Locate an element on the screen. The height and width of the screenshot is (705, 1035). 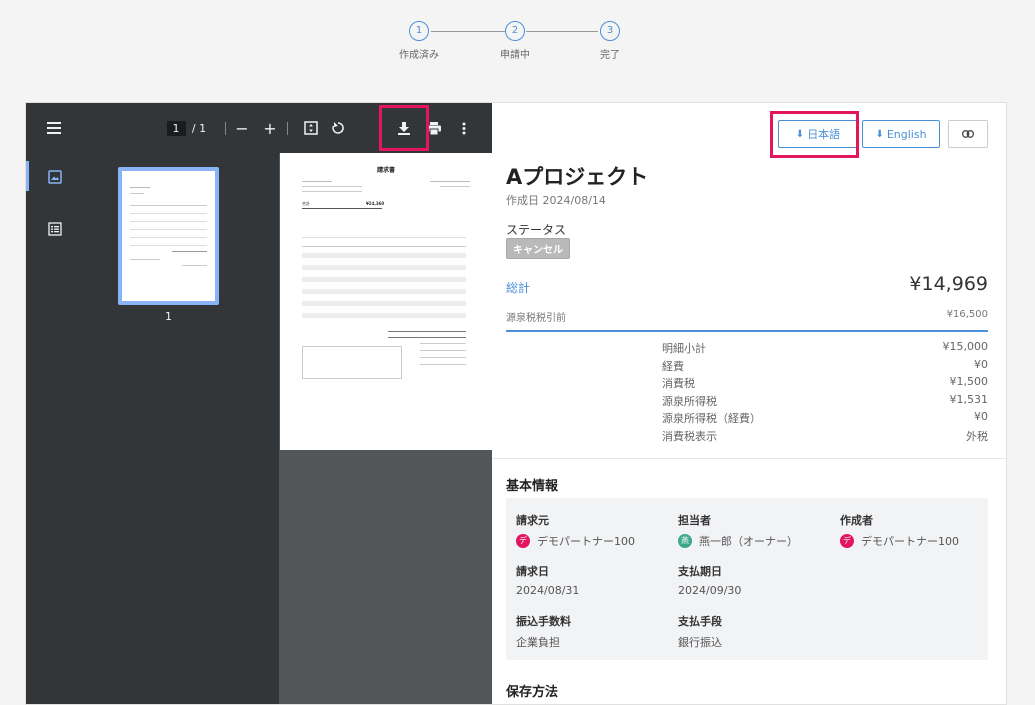
doc-amount-label: 合計 is located at coordinates (306, 203).